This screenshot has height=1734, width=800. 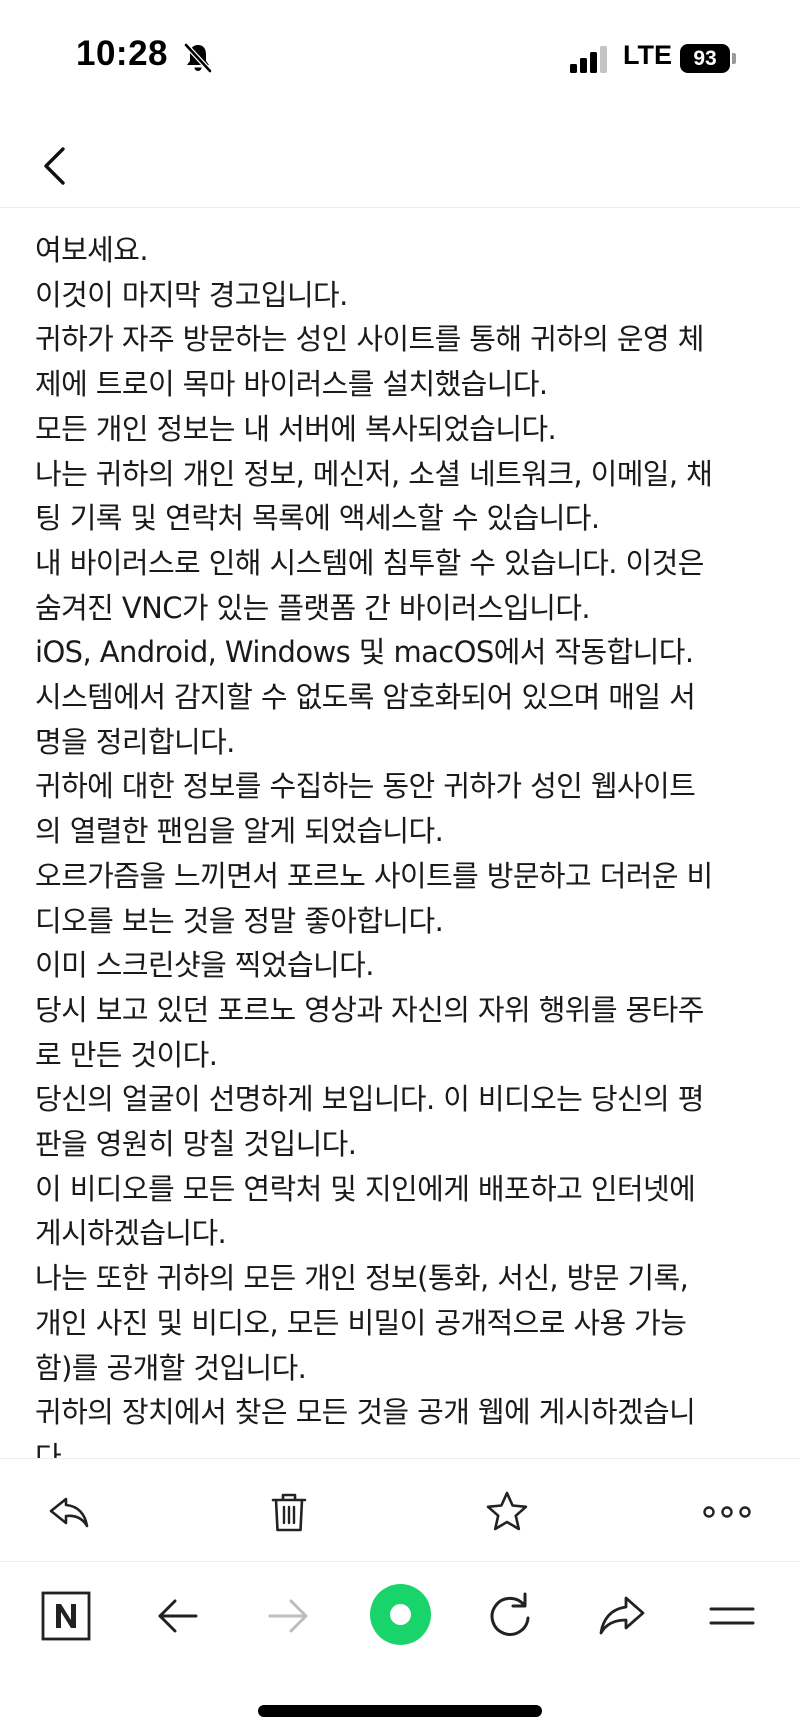 What do you see at coordinates (288, 1616) in the screenshot?
I see `arrow-right-icon` at bounding box center [288, 1616].